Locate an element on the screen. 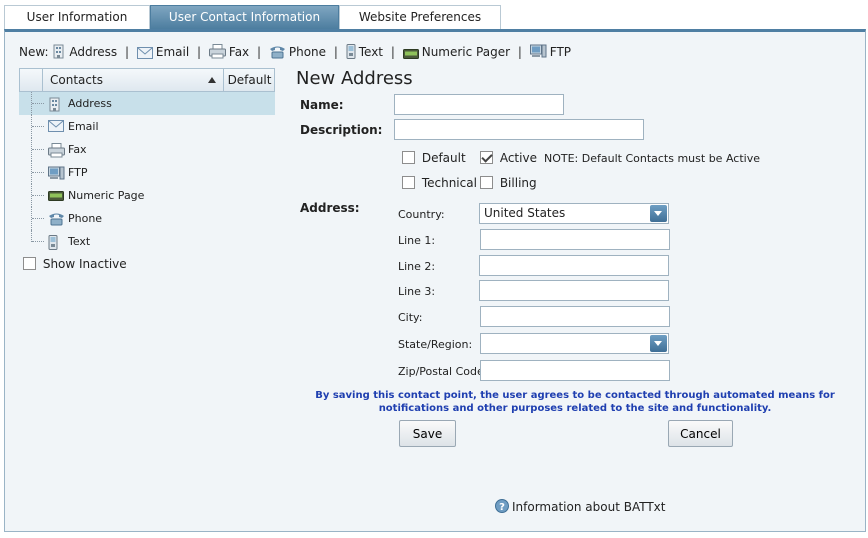 The image size is (868, 538). tree-item-ftp: FTP is located at coordinates (147, 172).